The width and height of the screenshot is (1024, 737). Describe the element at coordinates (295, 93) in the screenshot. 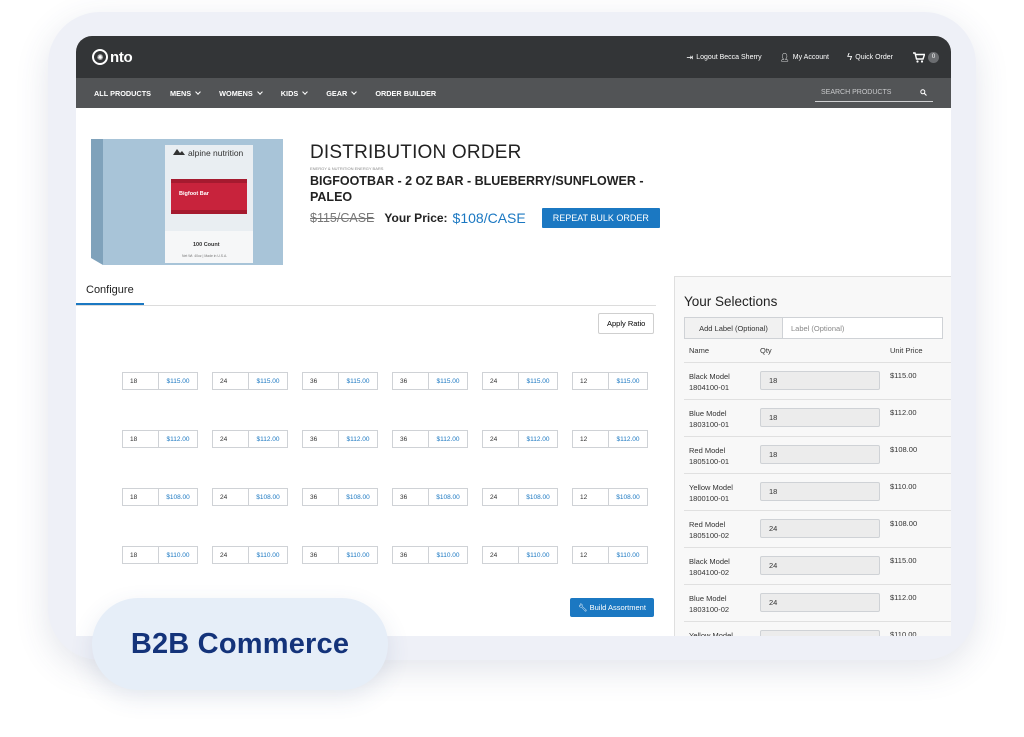

I see `nav-kids: KIDS` at that location.